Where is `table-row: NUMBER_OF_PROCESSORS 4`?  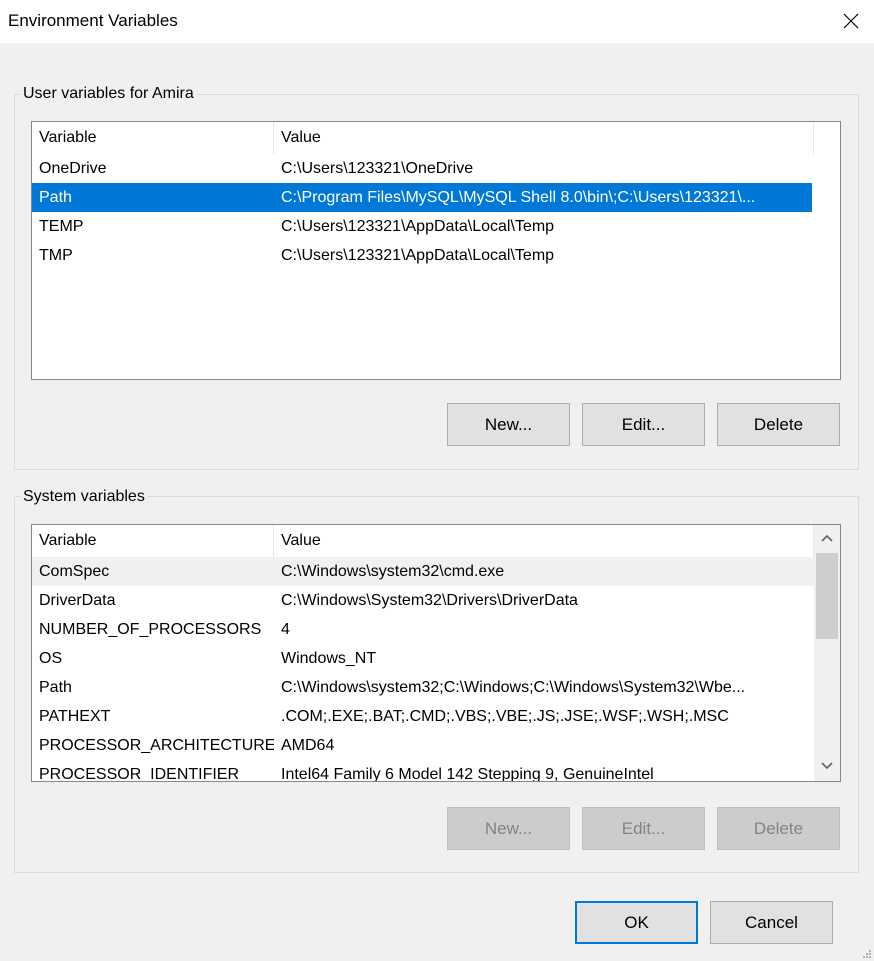 table-row: NUMBER_OF_PROCESSORS 4 is located at coordinates (423, 629).